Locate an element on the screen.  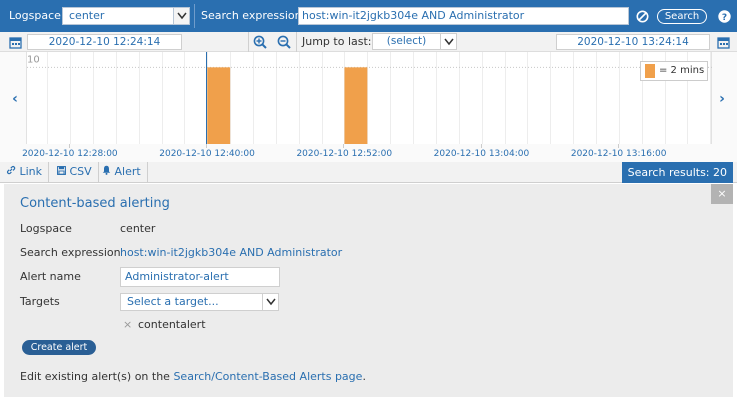
jump-select-value: (select) is located at coordinates (406, 41).